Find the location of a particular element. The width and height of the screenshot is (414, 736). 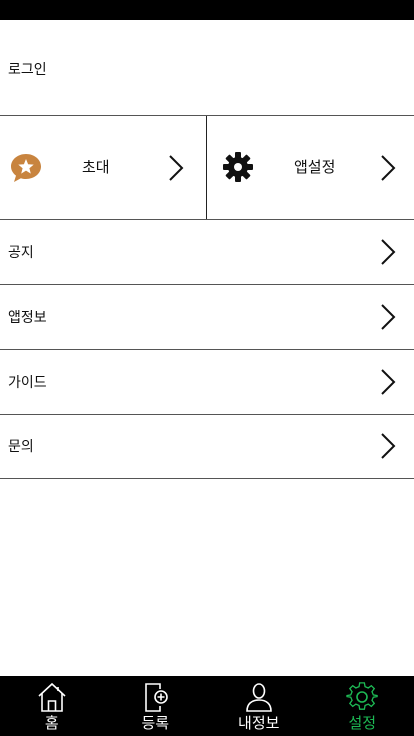

menu-item-inquiry: 문의 is located at coordinates (207, 446).